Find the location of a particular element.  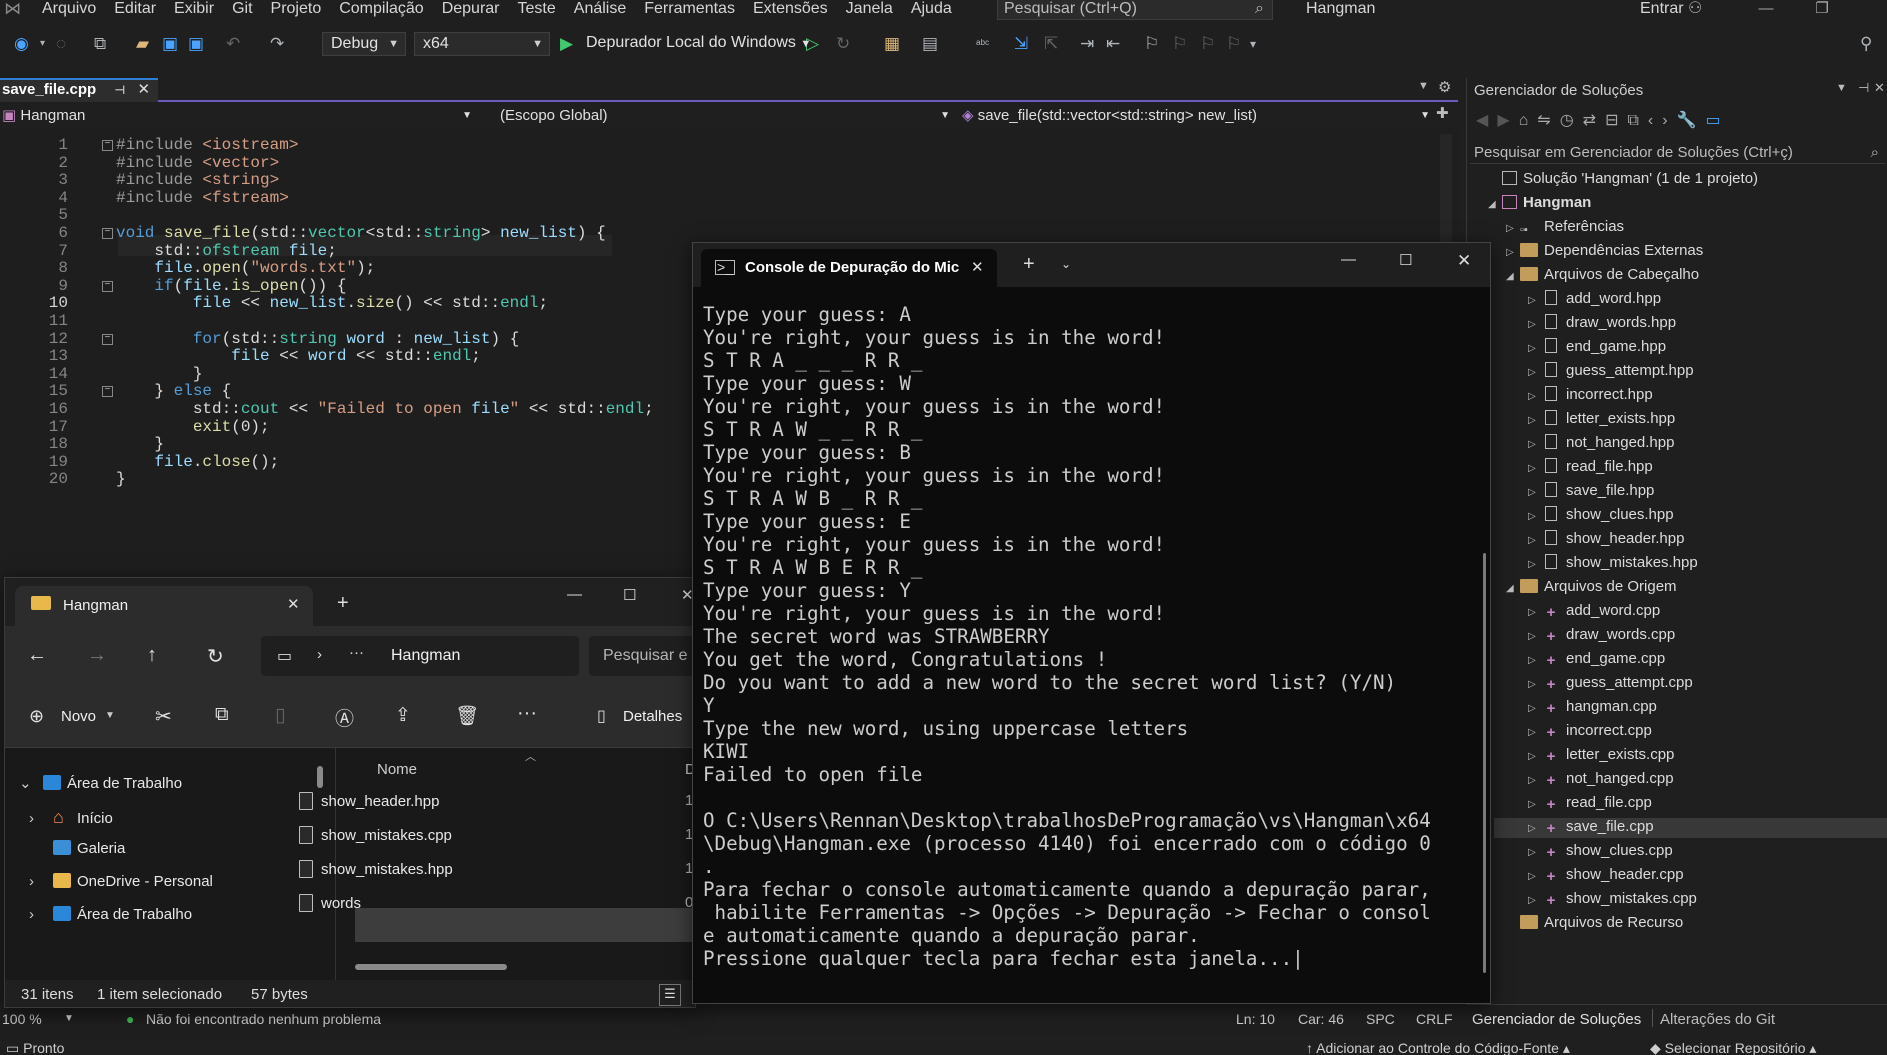

undo-icon: ↶ is located at coordinates (233, 44).